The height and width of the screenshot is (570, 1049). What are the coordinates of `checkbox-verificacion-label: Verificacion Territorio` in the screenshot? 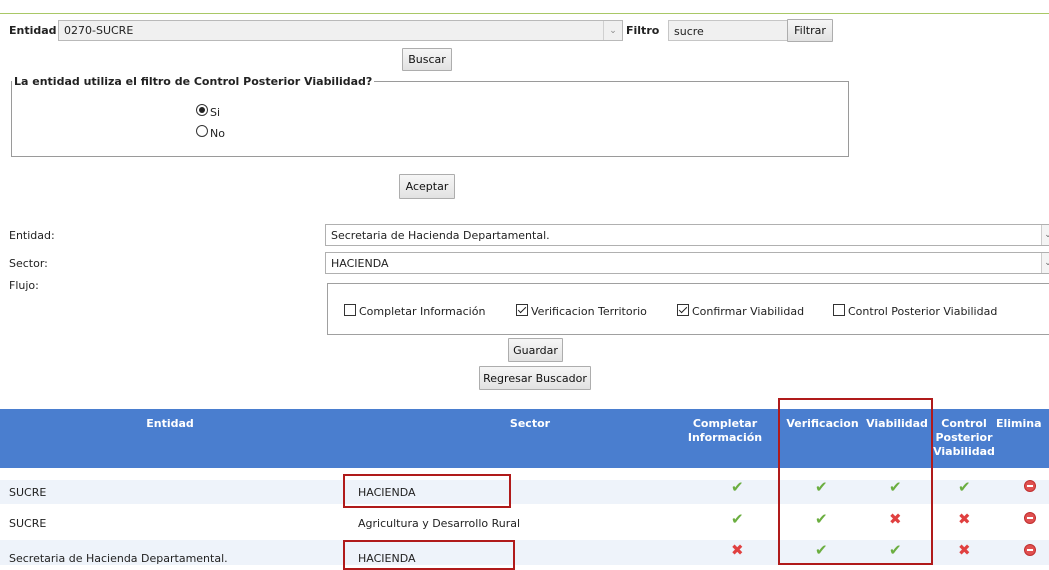 It's located at (589, 311).